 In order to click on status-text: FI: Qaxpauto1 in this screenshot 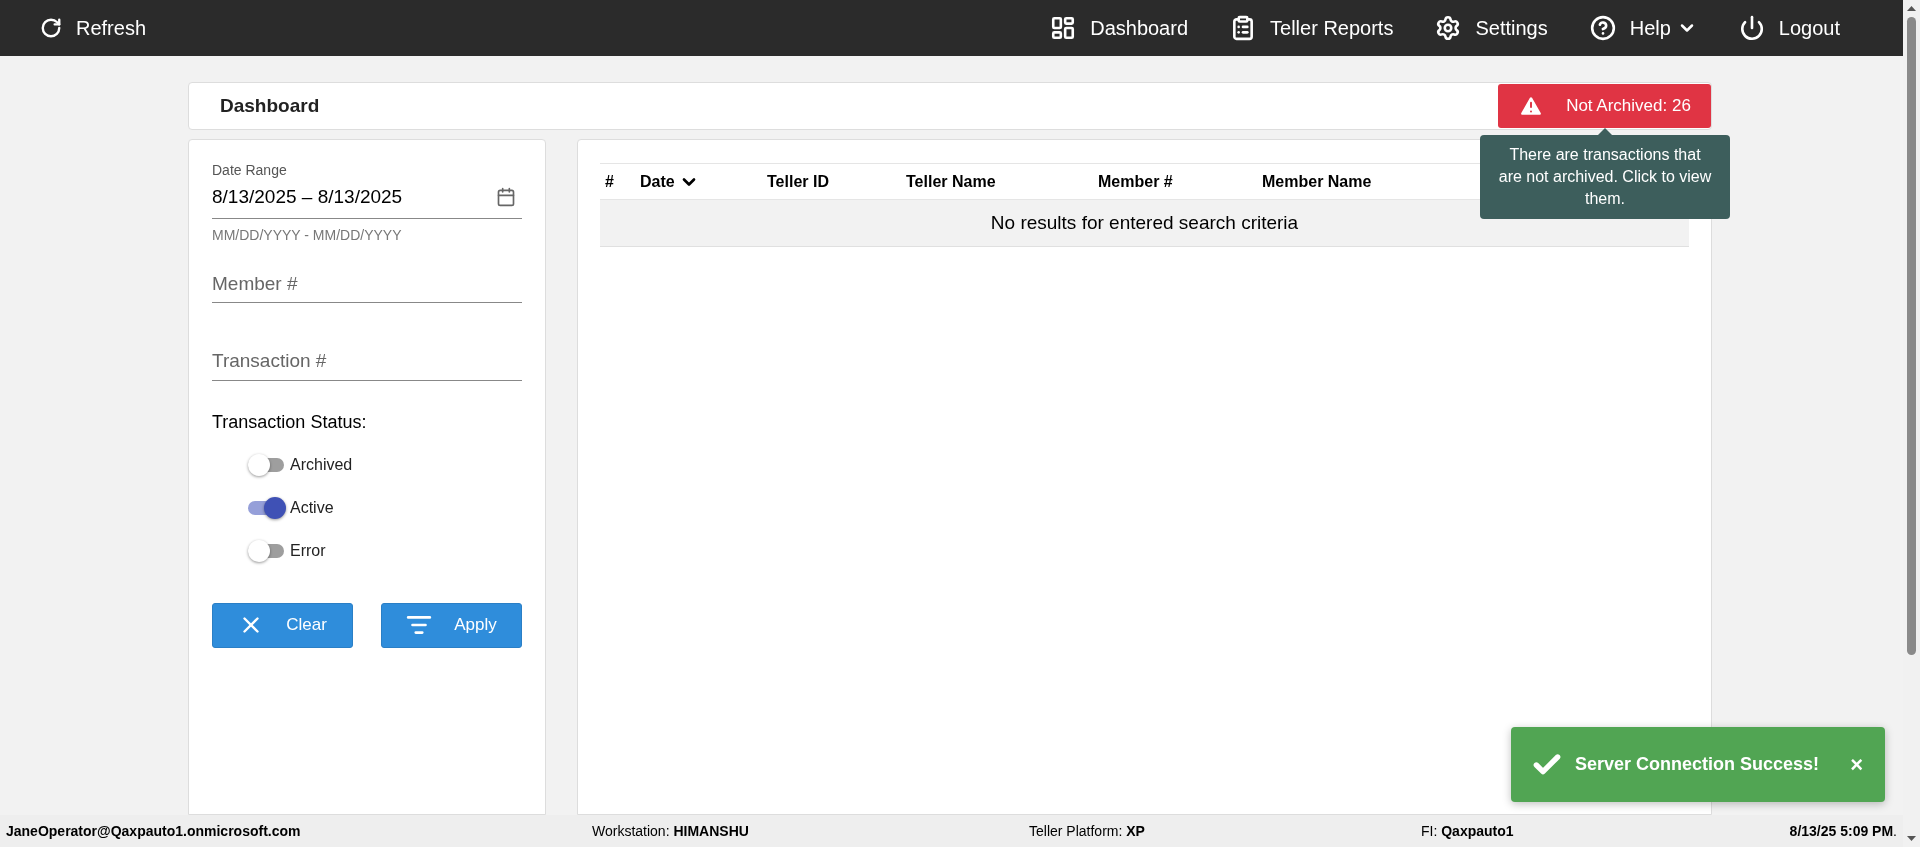, I will do `click(1467, 830)`.